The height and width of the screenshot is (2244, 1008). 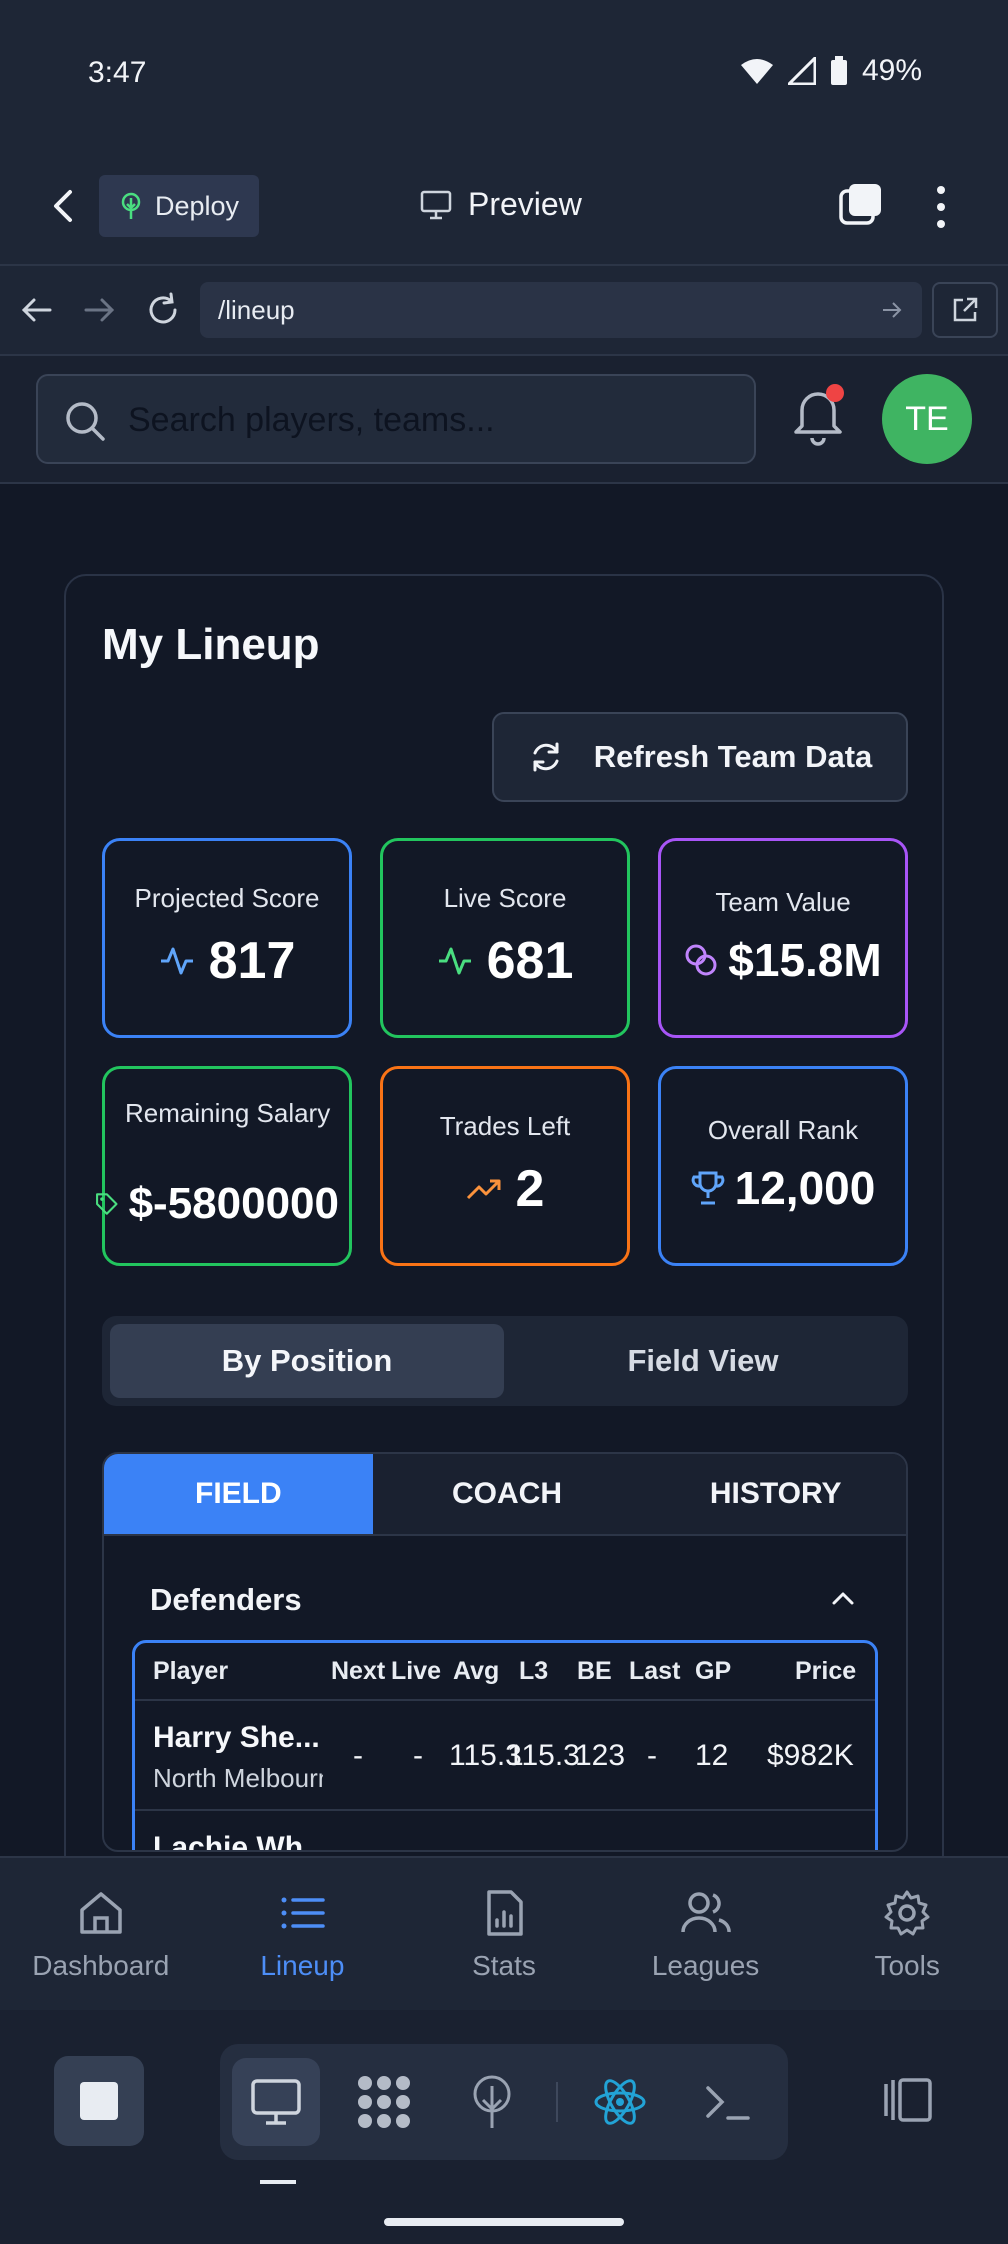 I want to click on browser-forward-icon, so click(x=100, y=310).